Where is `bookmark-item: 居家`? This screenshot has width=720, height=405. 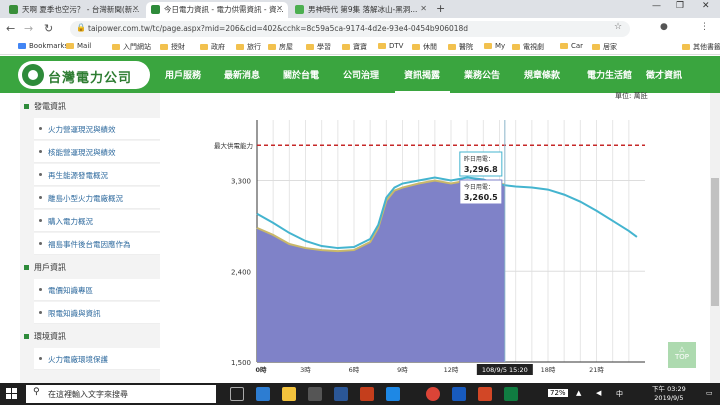
bookmark-item: 居家 is located at coordinates (604, 47).